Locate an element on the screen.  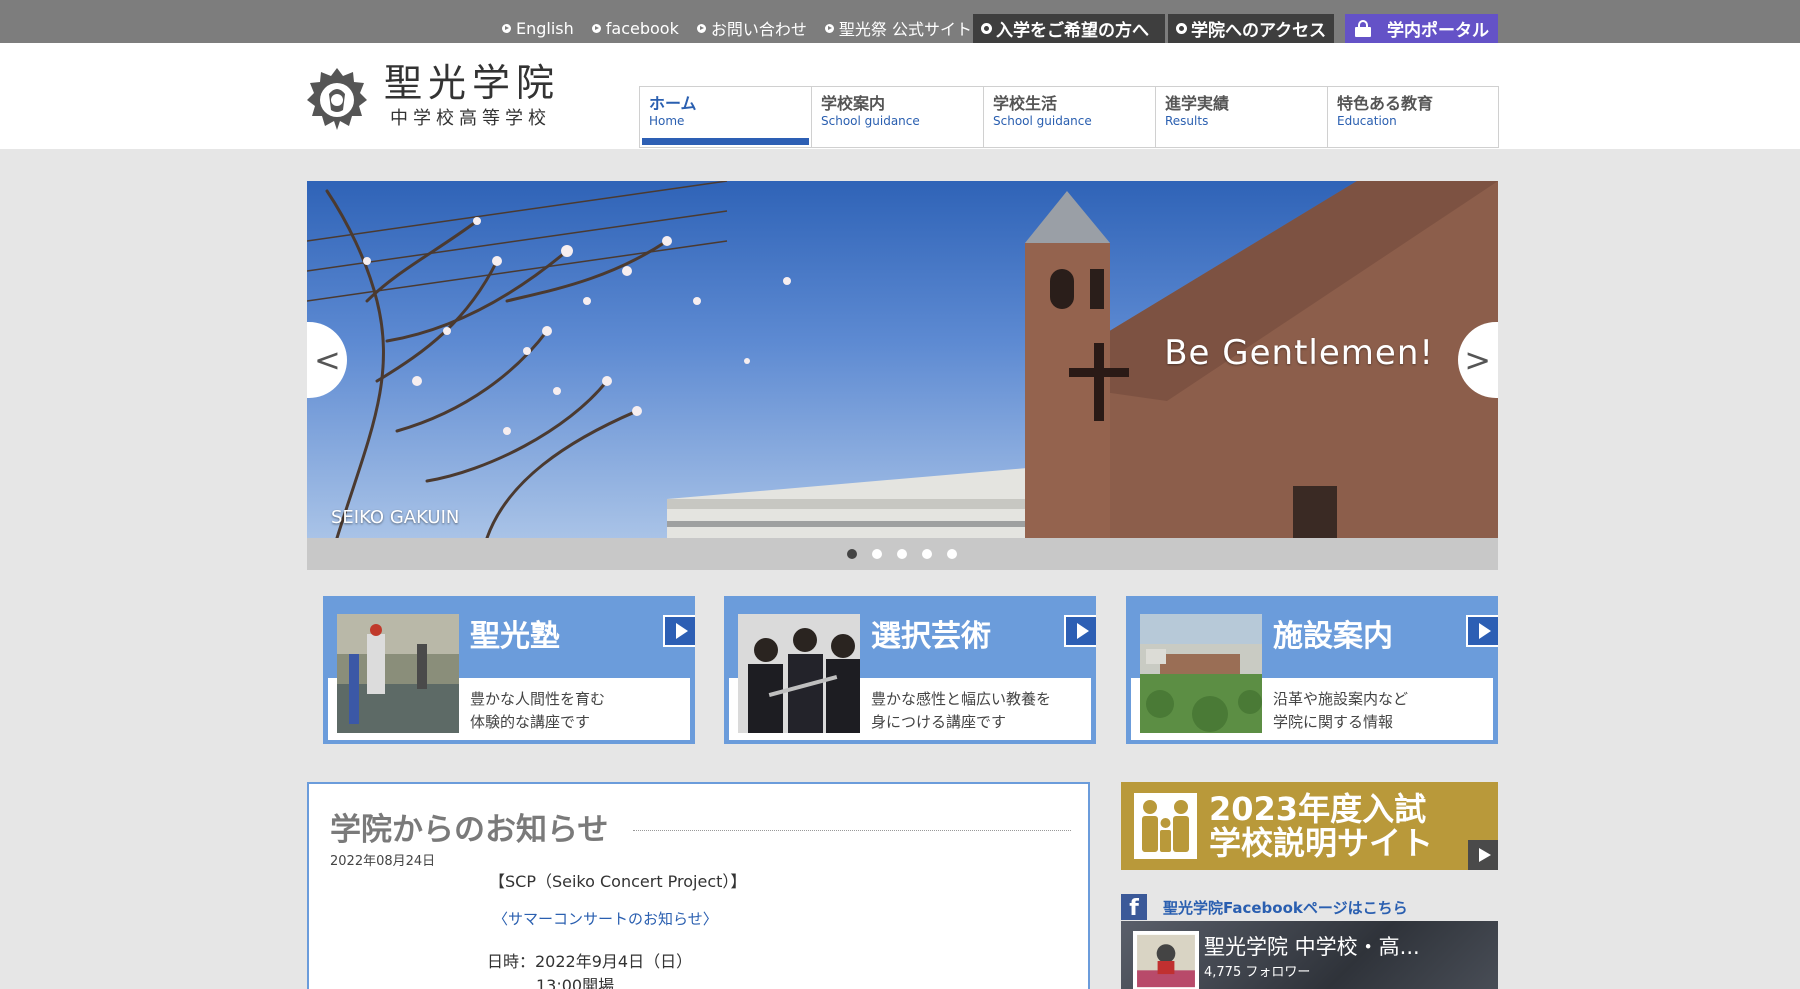
feature-facilities: 施設案内 沿革や施設案内など 学院に関する情報 is located at coordinates (1312, 670).